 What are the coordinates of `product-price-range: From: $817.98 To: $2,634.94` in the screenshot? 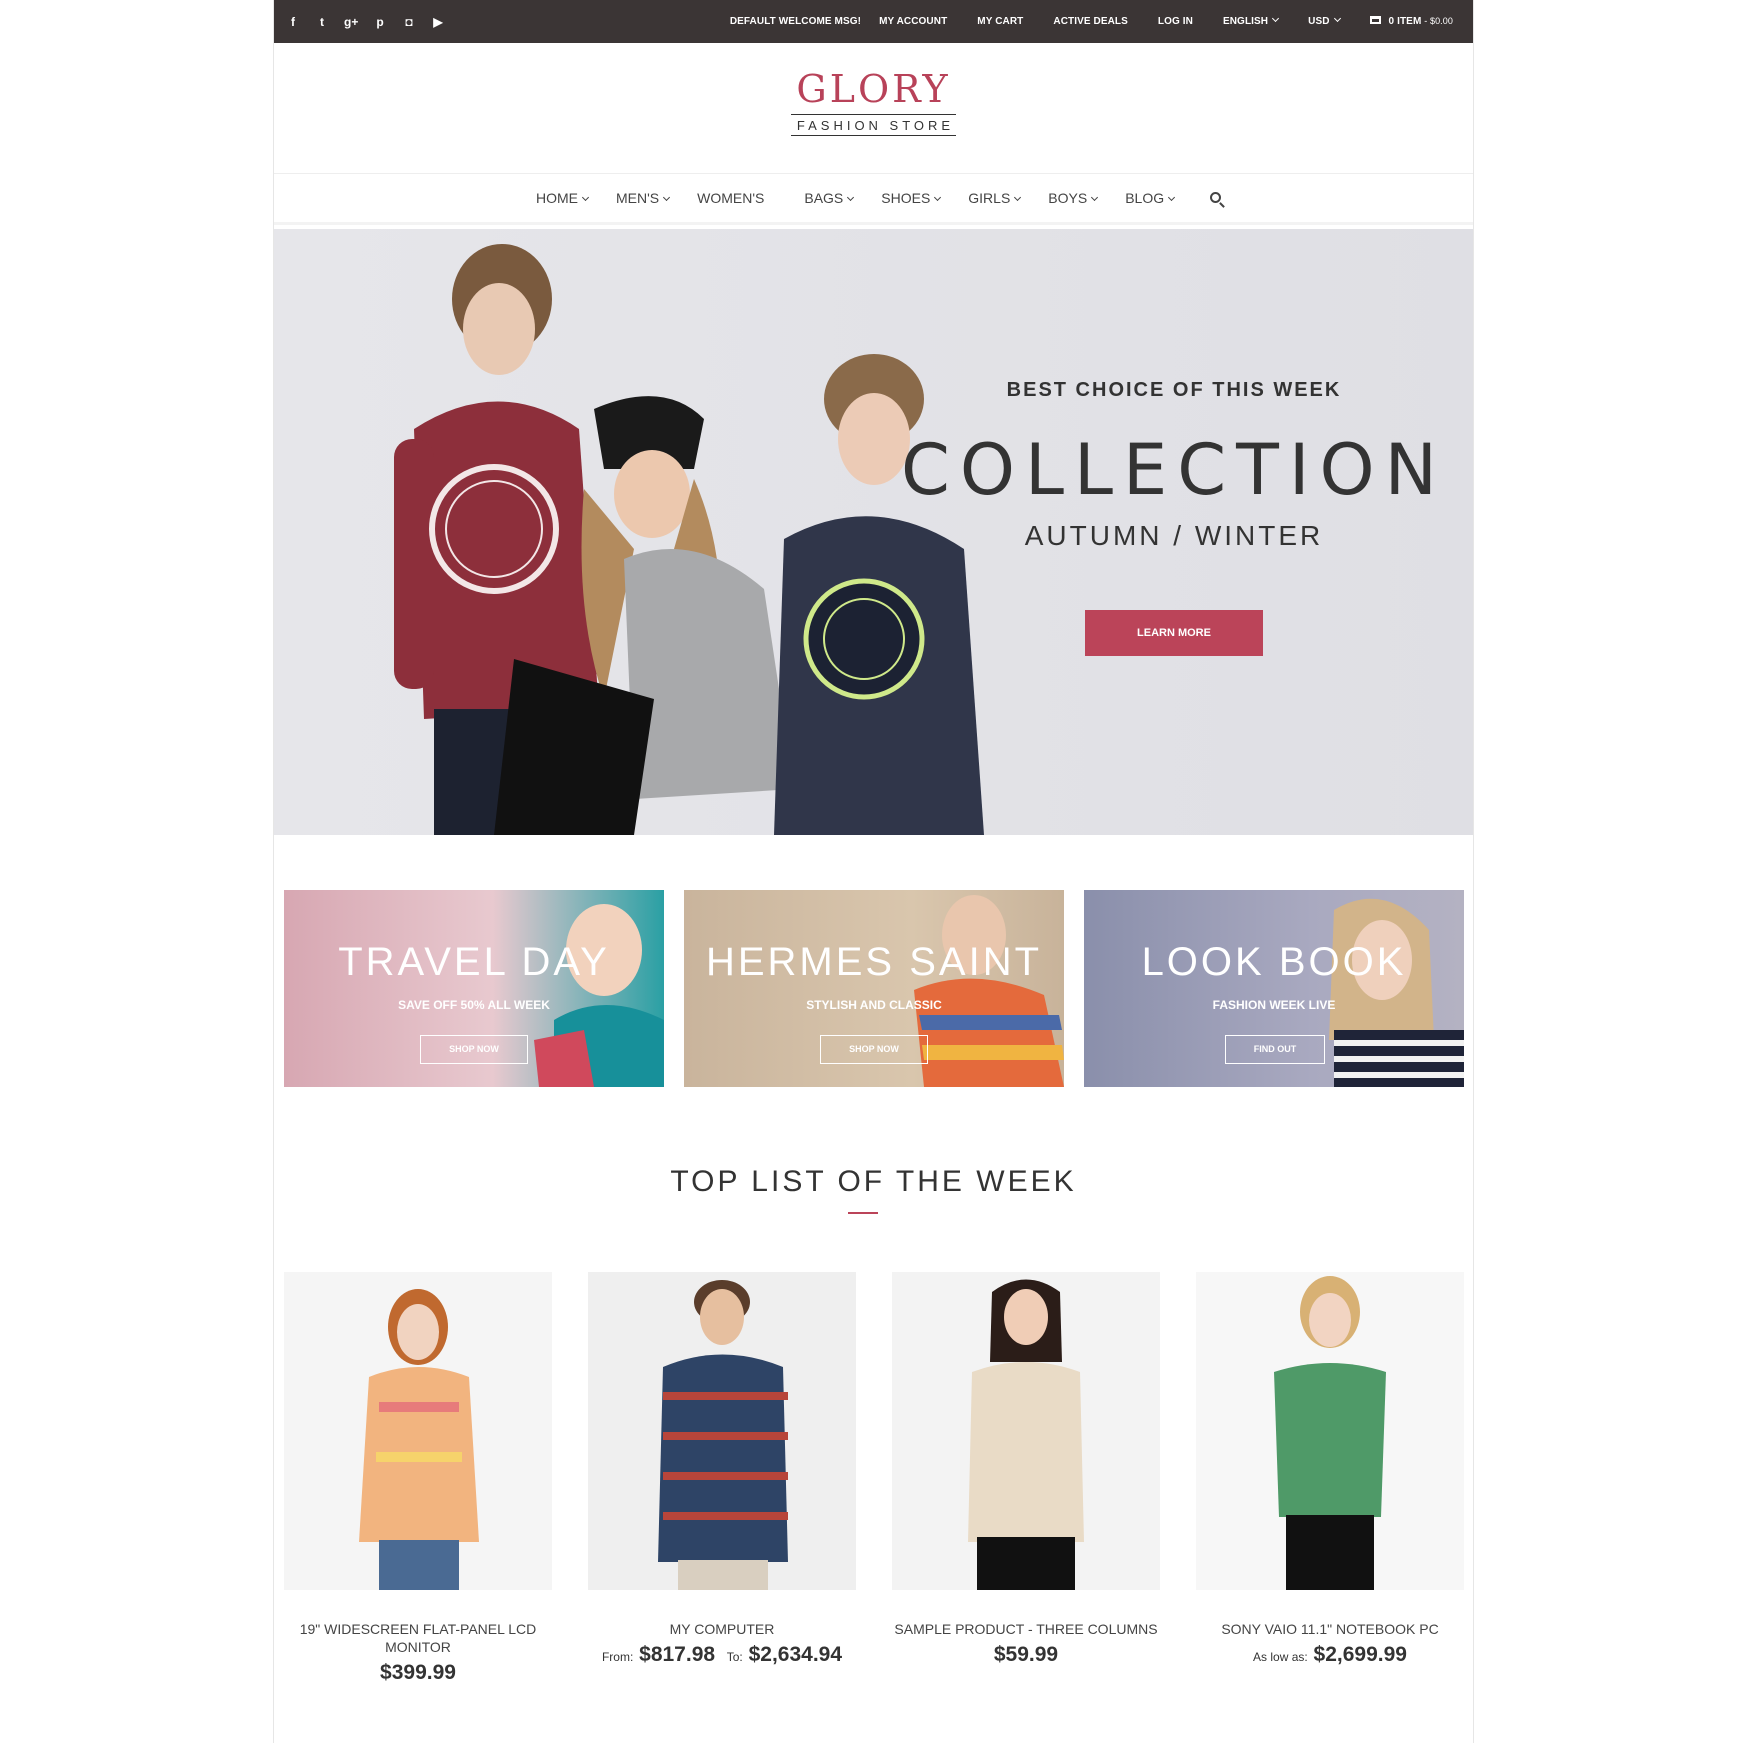 It's located at (722, 1655).